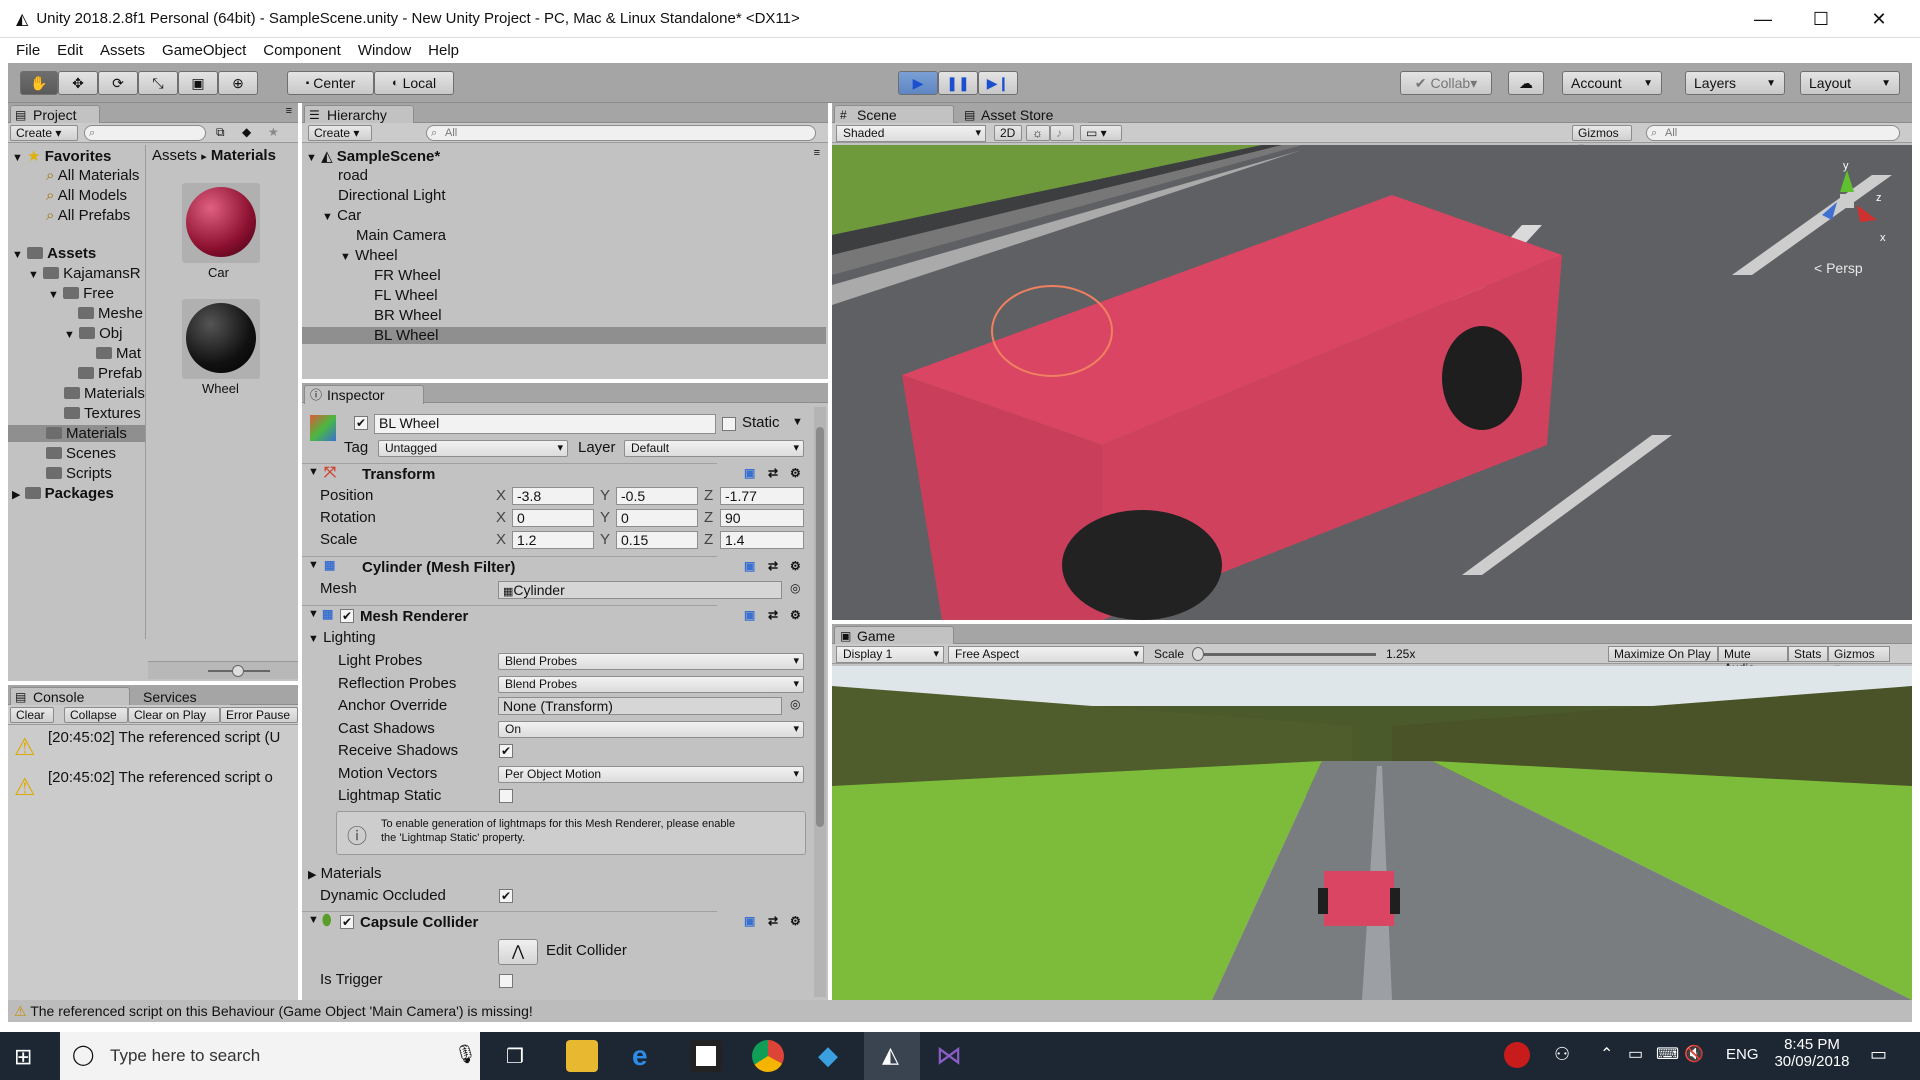  Describe the element at coordinates (1808, 654) in the screenshot. I see `stats-toggle: Stats` at that location.